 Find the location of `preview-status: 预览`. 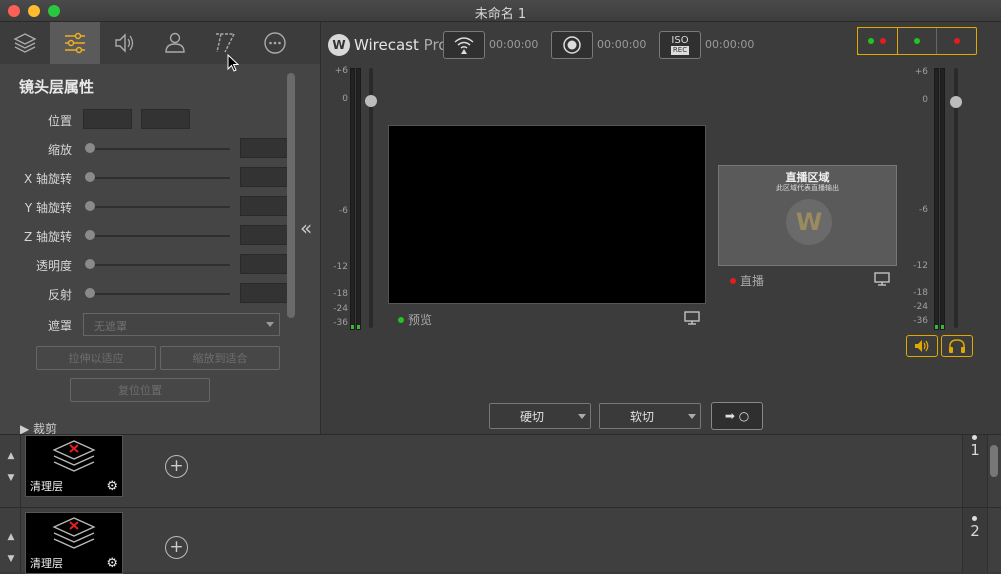

preview-status: 预览 is located at coordinates (415, 319).